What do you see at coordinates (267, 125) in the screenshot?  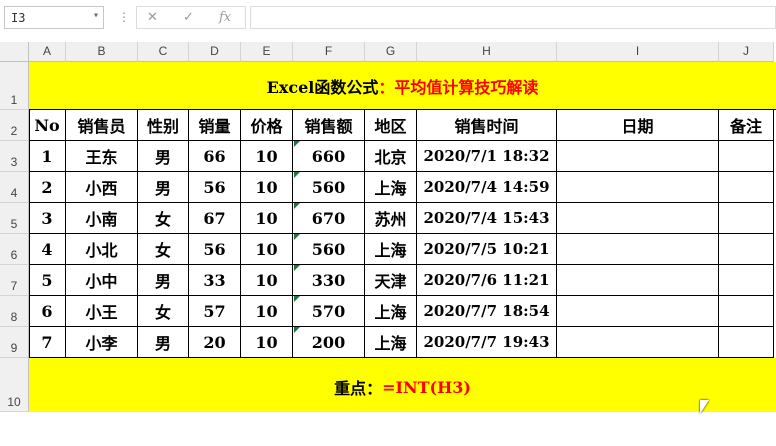 I see `table-header-cell: 价格` at bounding box center [267, 125].